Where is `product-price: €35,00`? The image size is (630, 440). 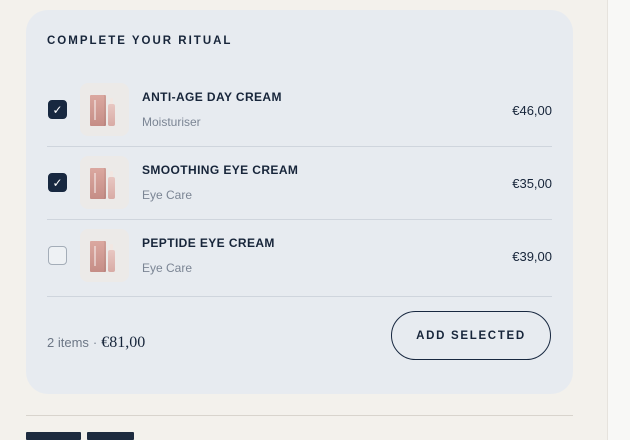 product-price: €35,00 is located at coordinates (532, 183).